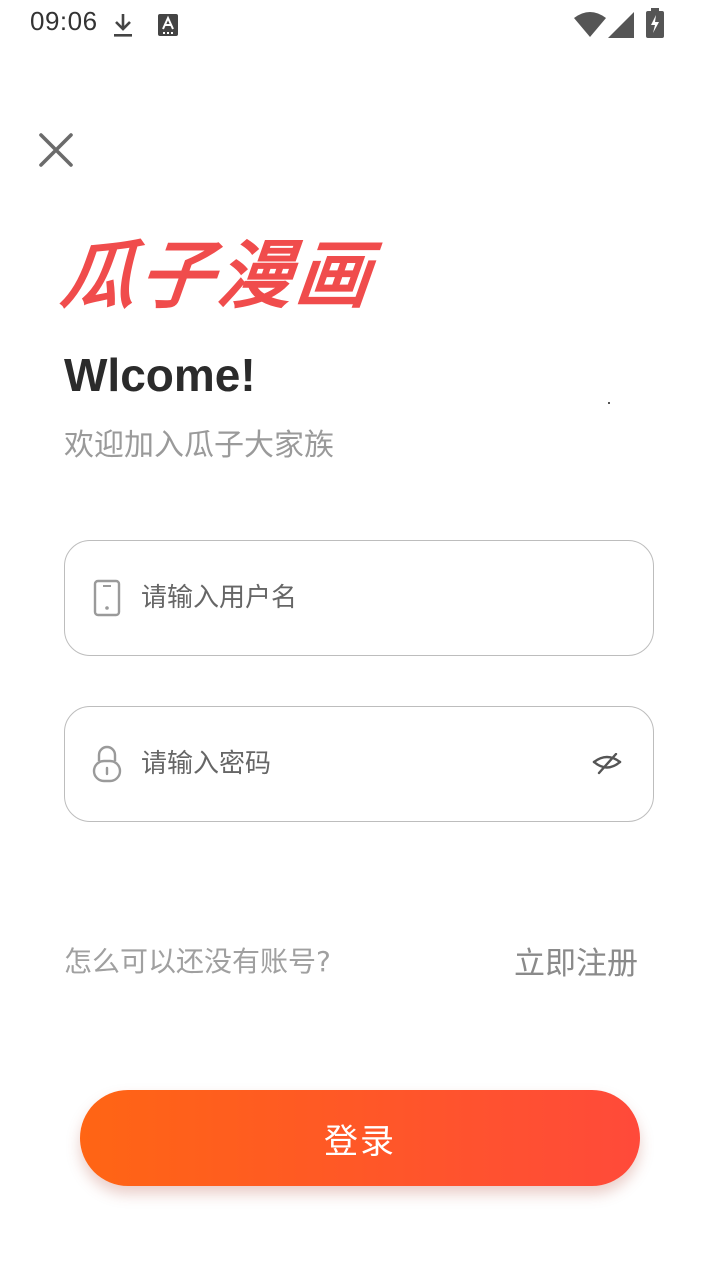 This screenshot has width=720, height=1280. I want to click on app-logo: 瓜子漫画, so click(224, 276).